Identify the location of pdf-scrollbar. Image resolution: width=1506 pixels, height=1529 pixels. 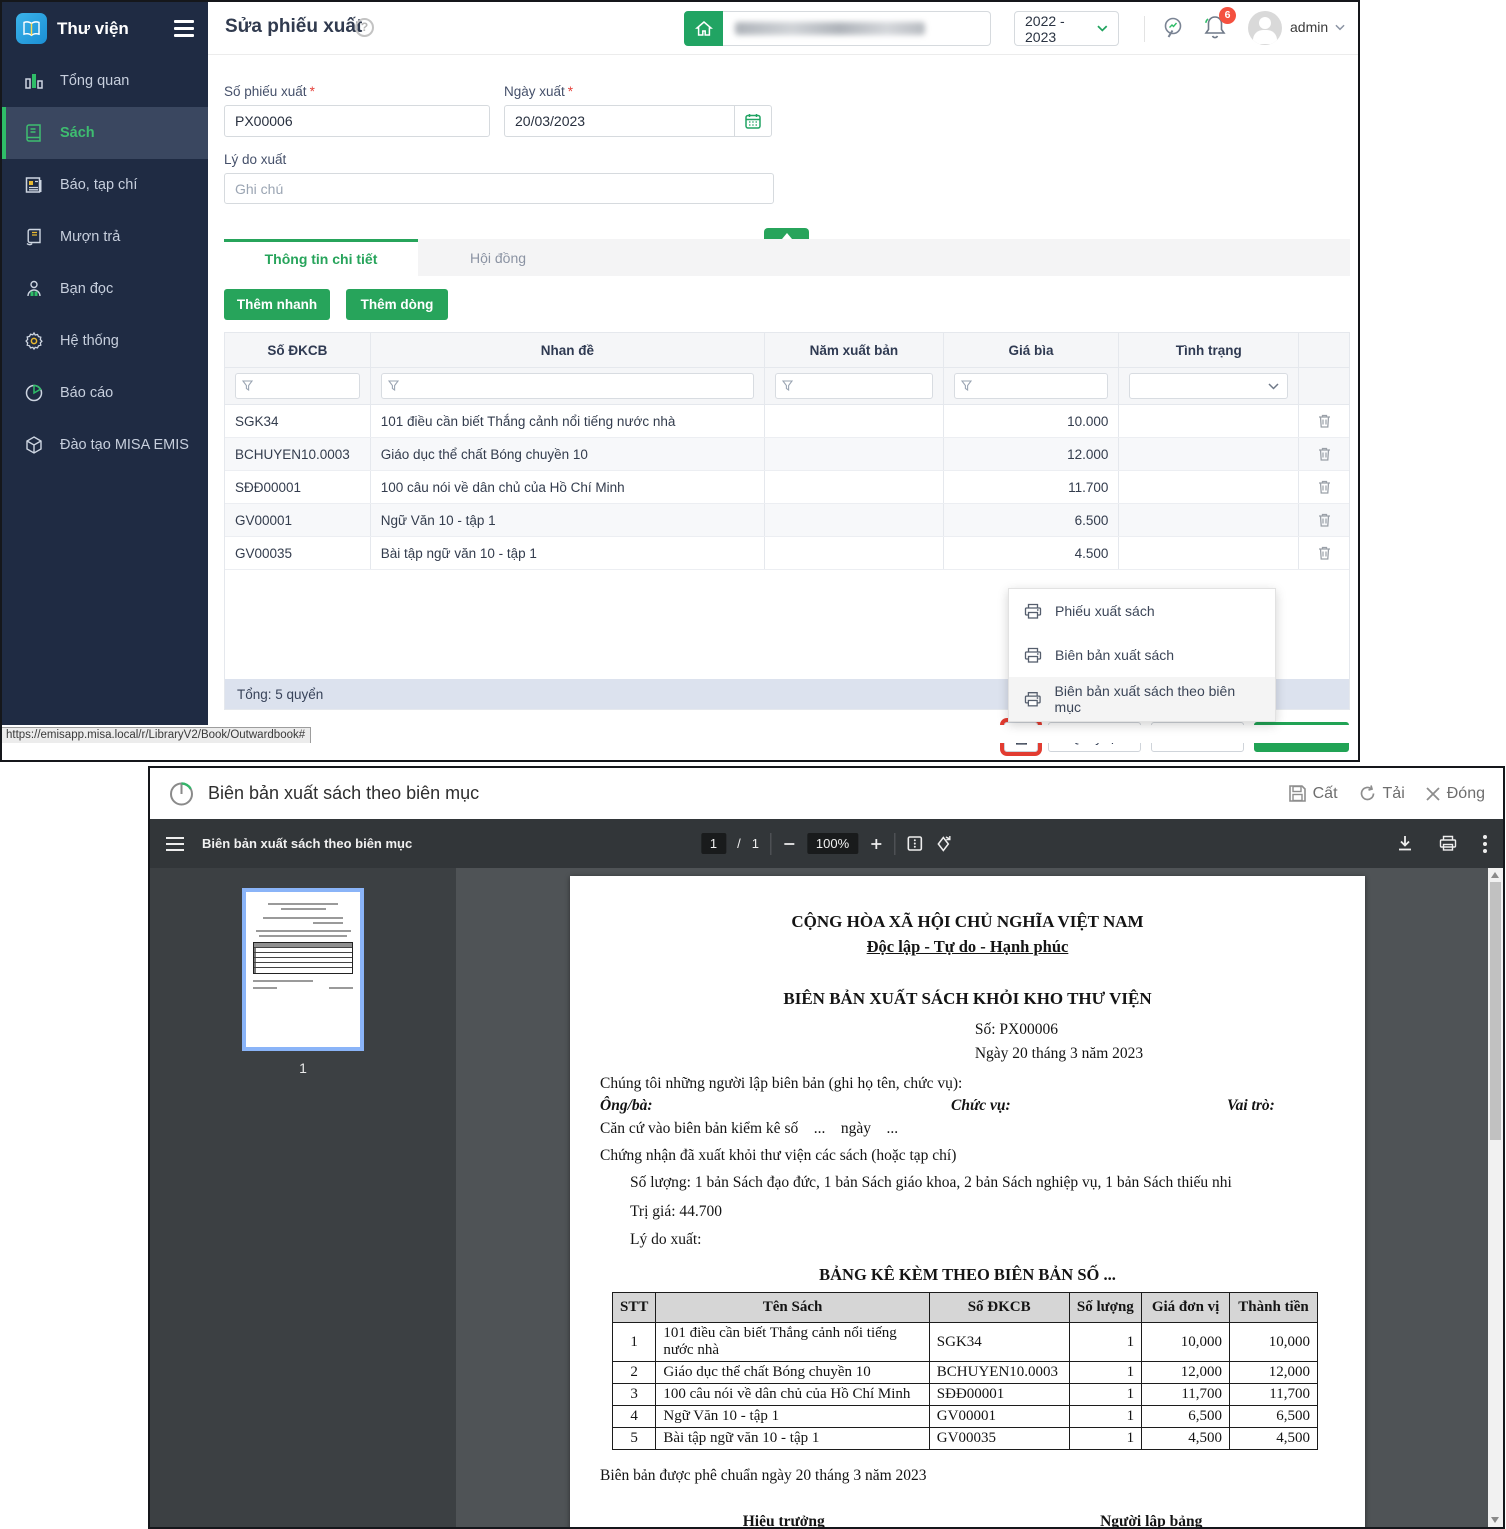
(1495, 1197).